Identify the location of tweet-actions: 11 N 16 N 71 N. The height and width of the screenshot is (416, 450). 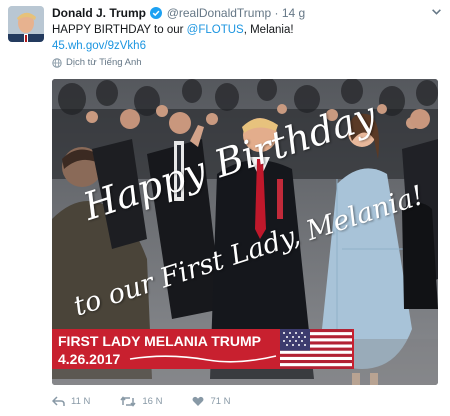
(156, 401).